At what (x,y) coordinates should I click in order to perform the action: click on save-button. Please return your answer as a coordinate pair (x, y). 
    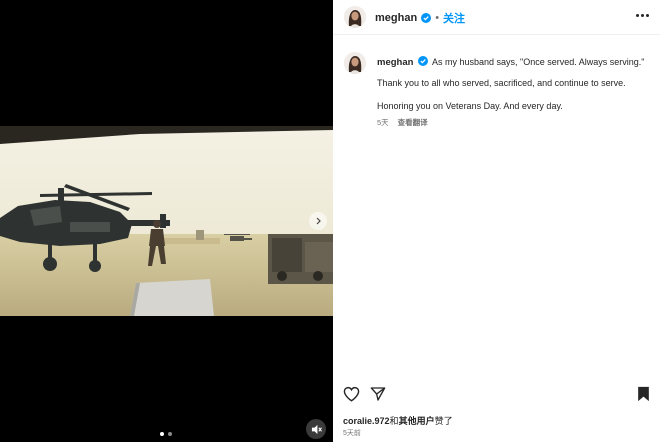
    Looking at the image, I should click on (643, 396).